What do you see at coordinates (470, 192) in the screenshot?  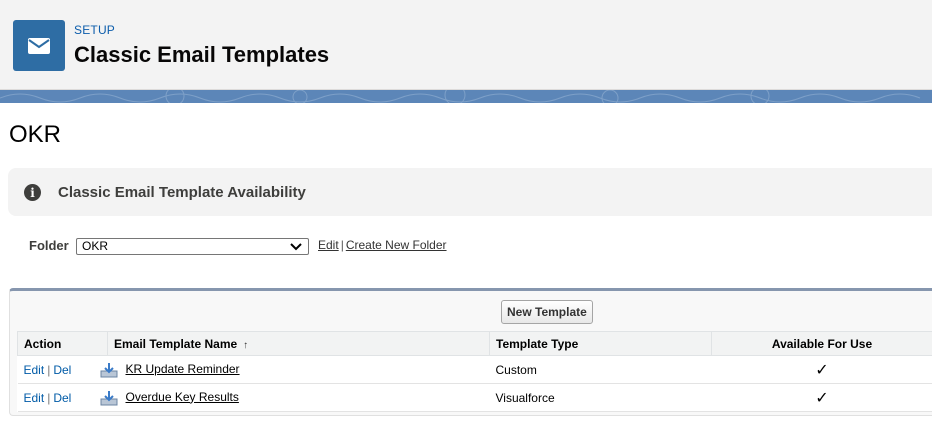 I see `availability-banner: i Classic Email Template Availability` at bounding box center [470, 192].